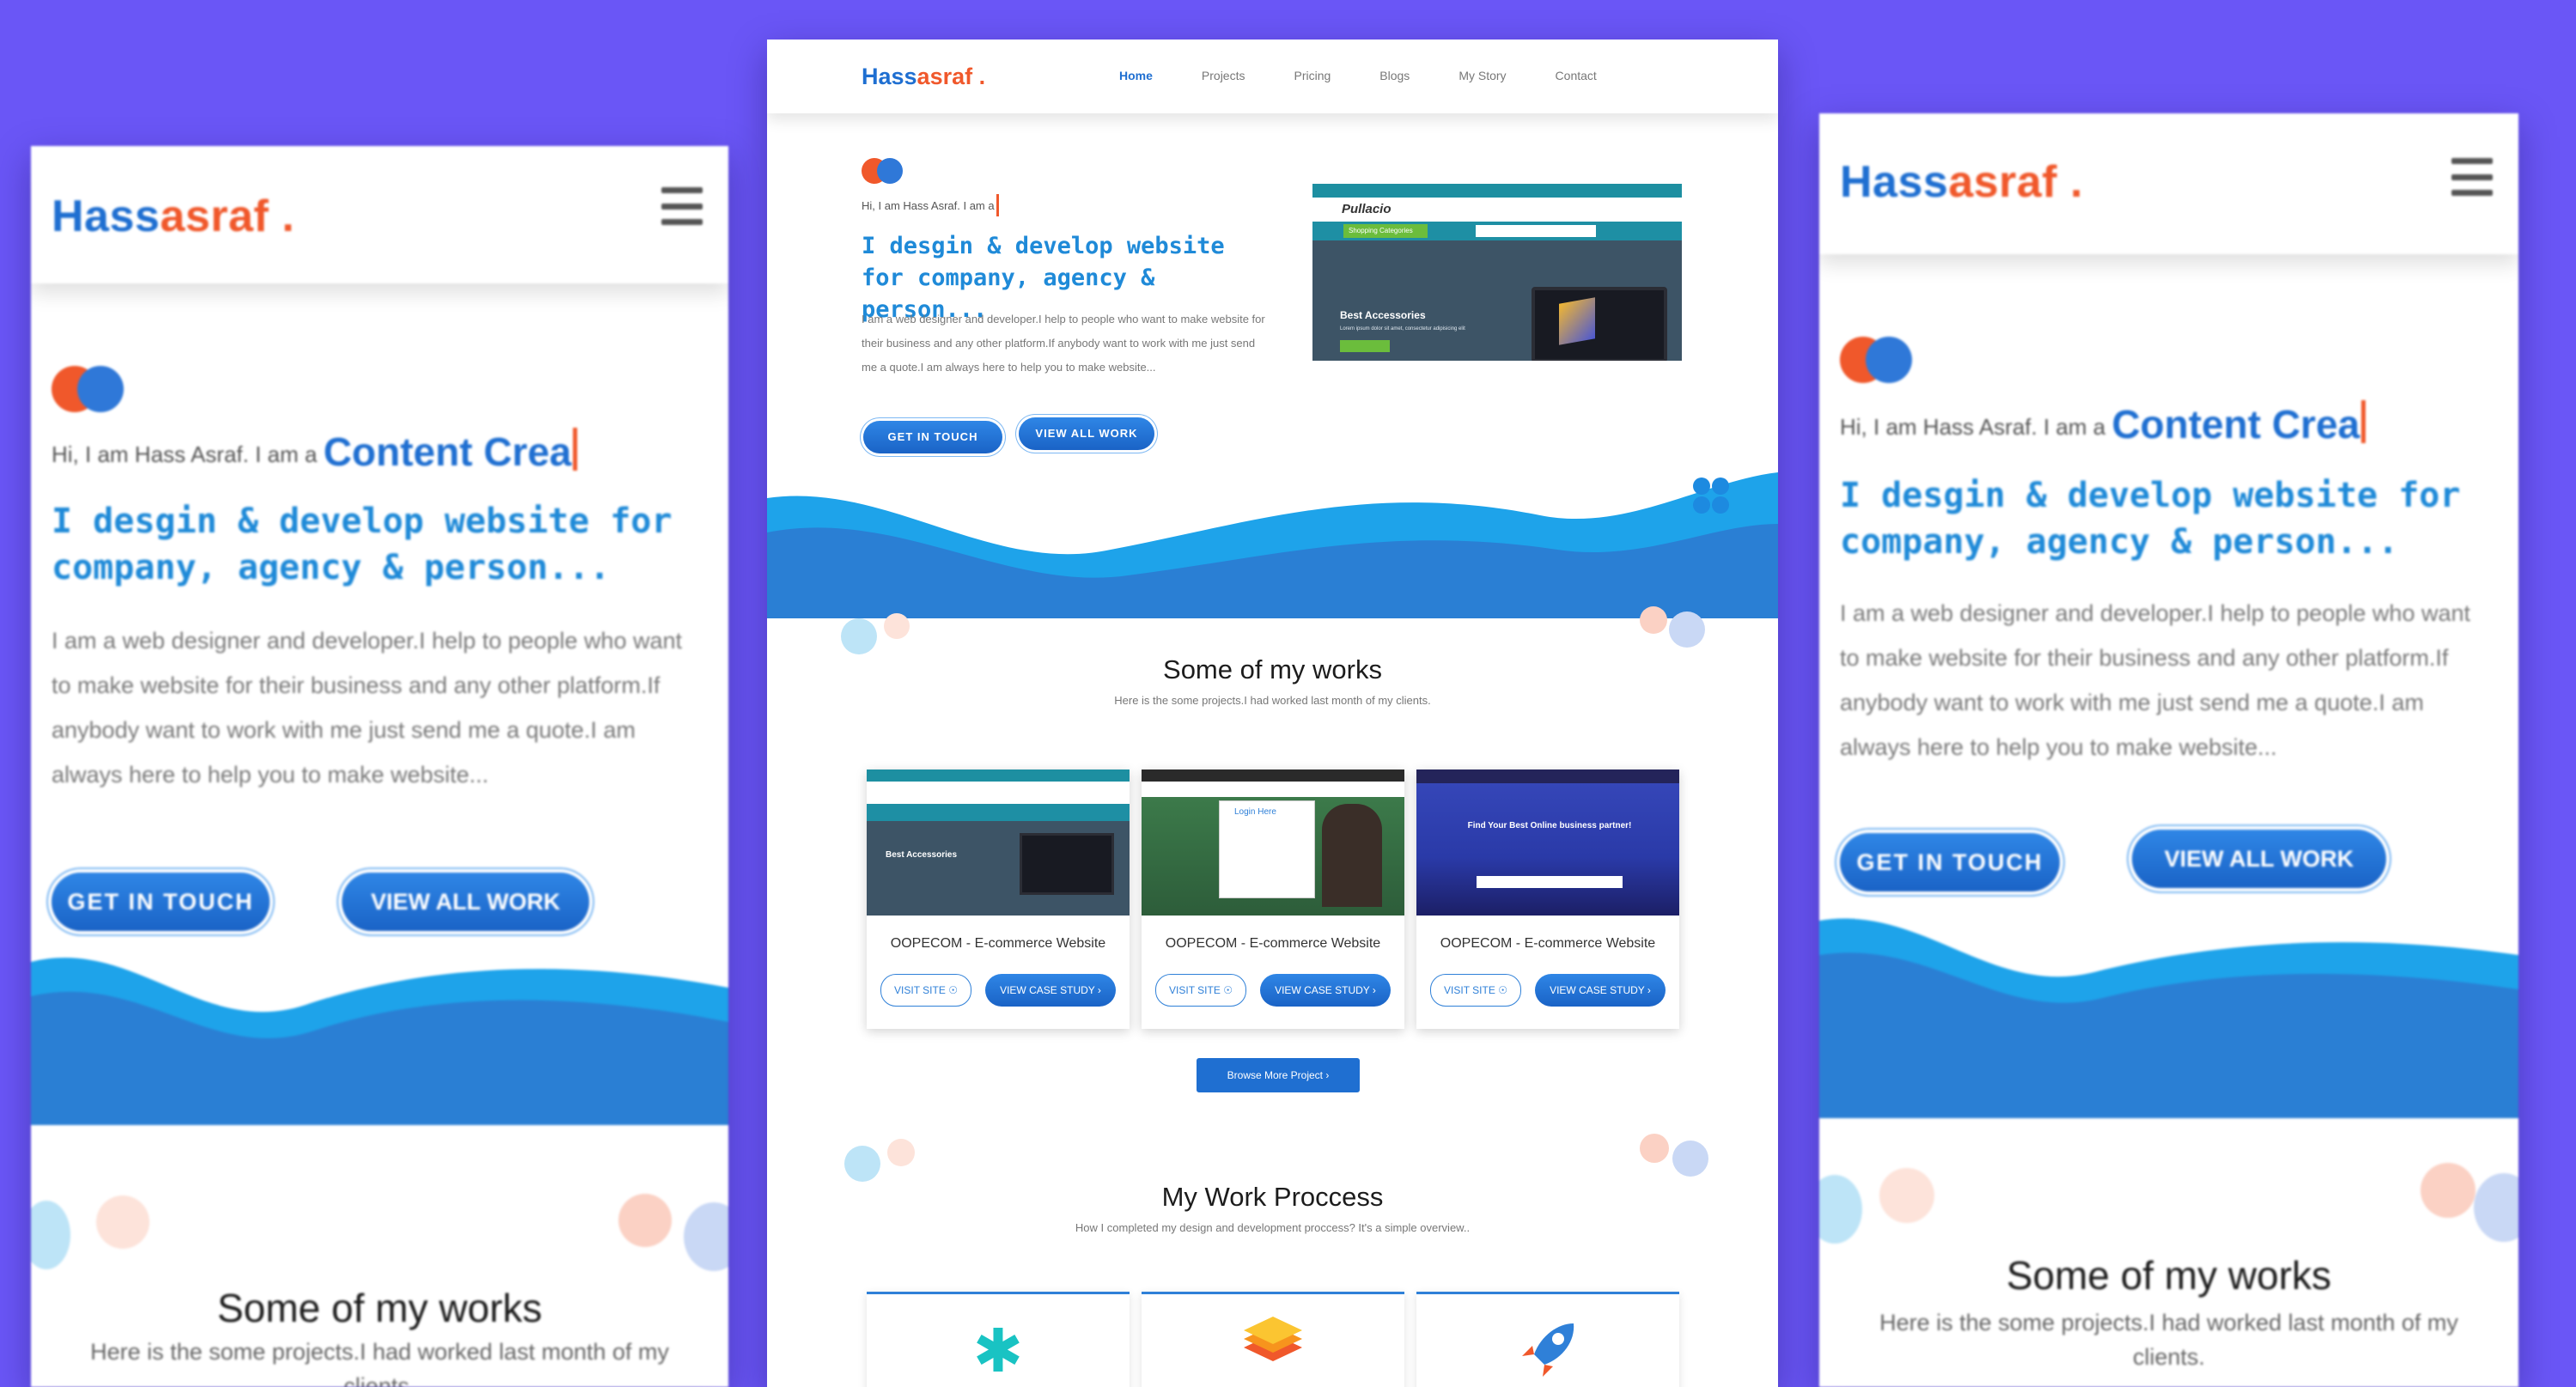  I want to click on nav-home: Home, so click(1136, 75).